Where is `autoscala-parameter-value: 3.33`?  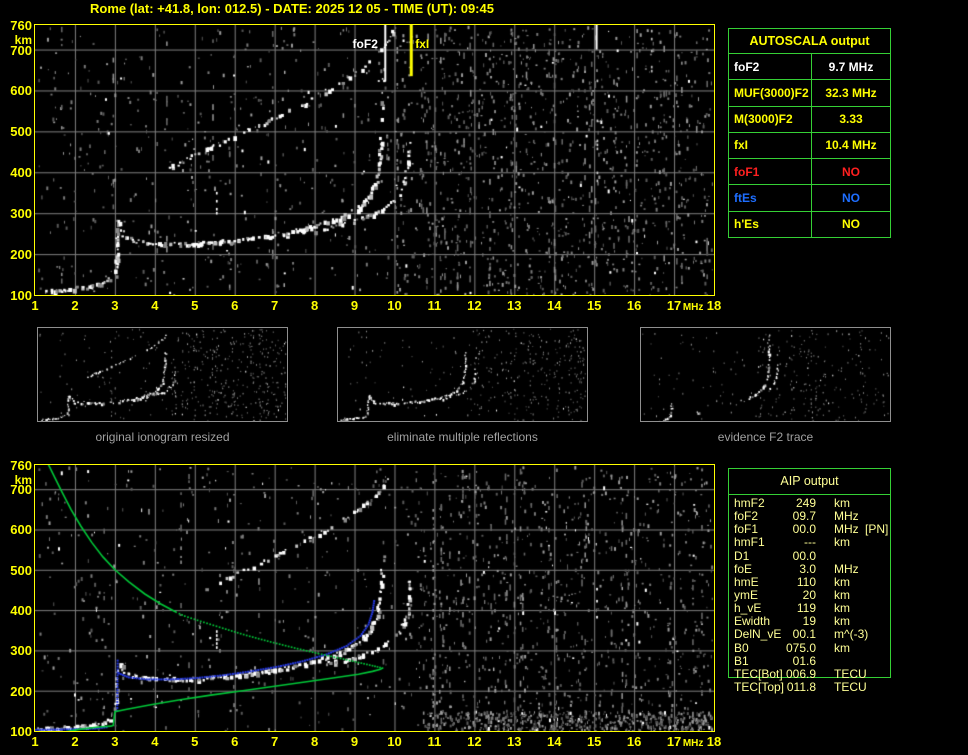 autoscala-parameter-value: 3.33 is located at coordinates (851, 119).